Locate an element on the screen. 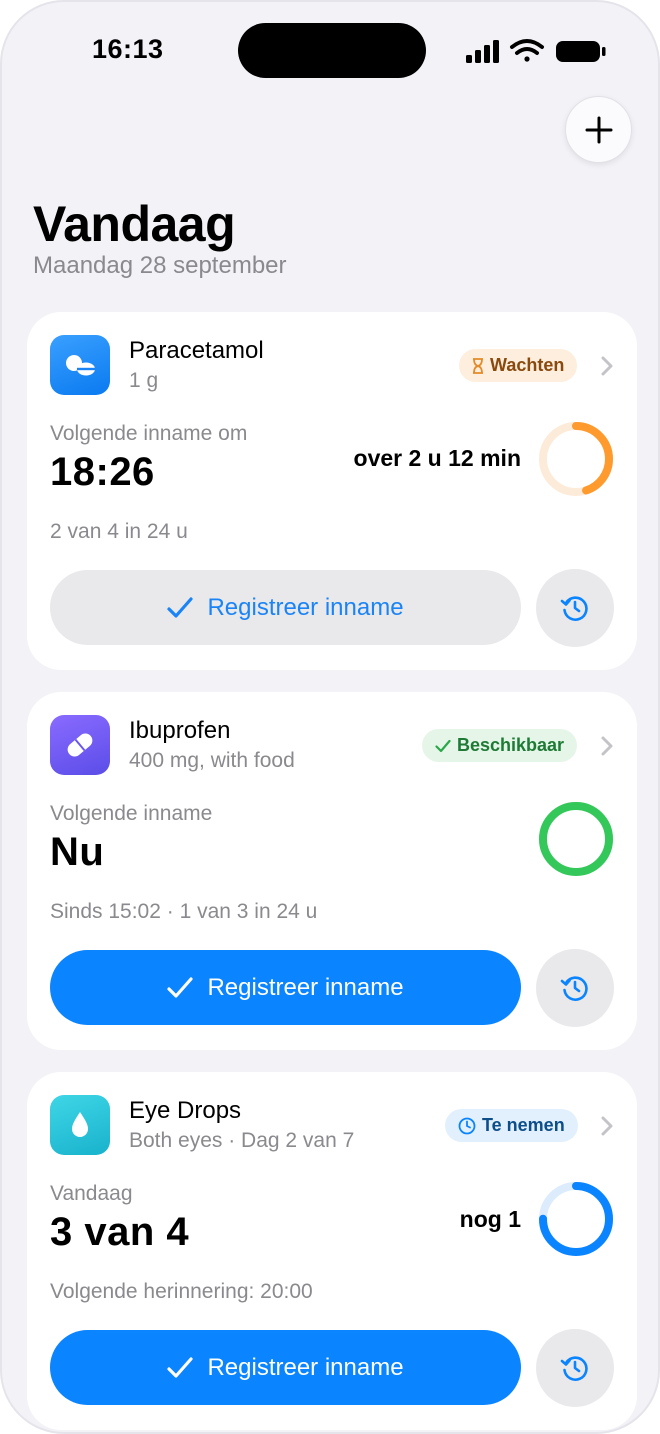 This screenshot has width=660, height=1434. status-badge: Te nemen is located at coordinates (511, 1125).